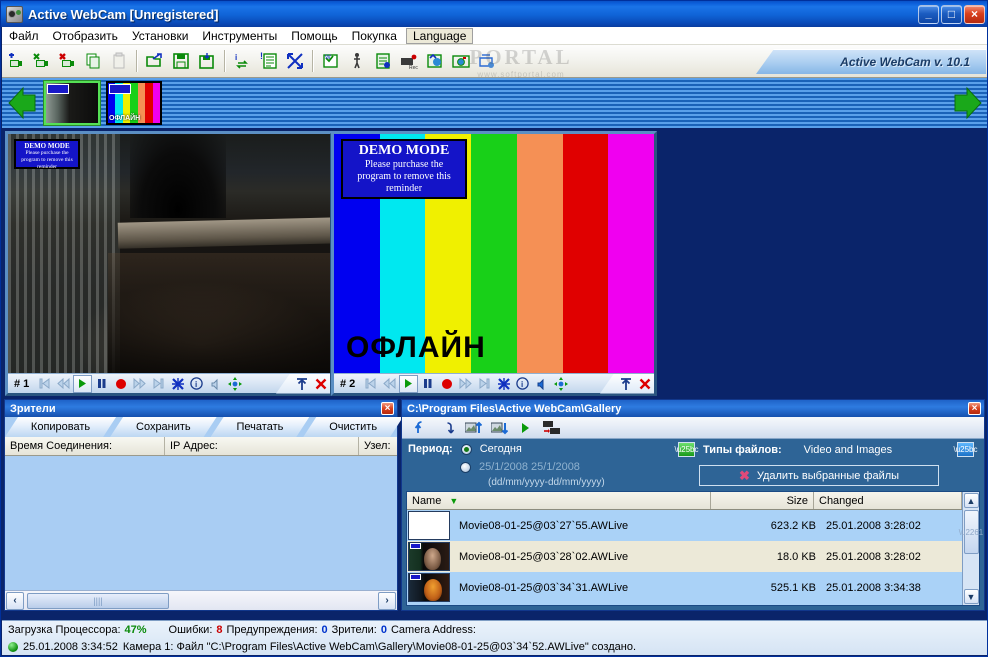 The height and width of the screenshot is (657, 988). What do you see at coordinates (848, 450) in the screenshot?
I see `filetypes-value: Video and Images` at bounding box center [848, 450].